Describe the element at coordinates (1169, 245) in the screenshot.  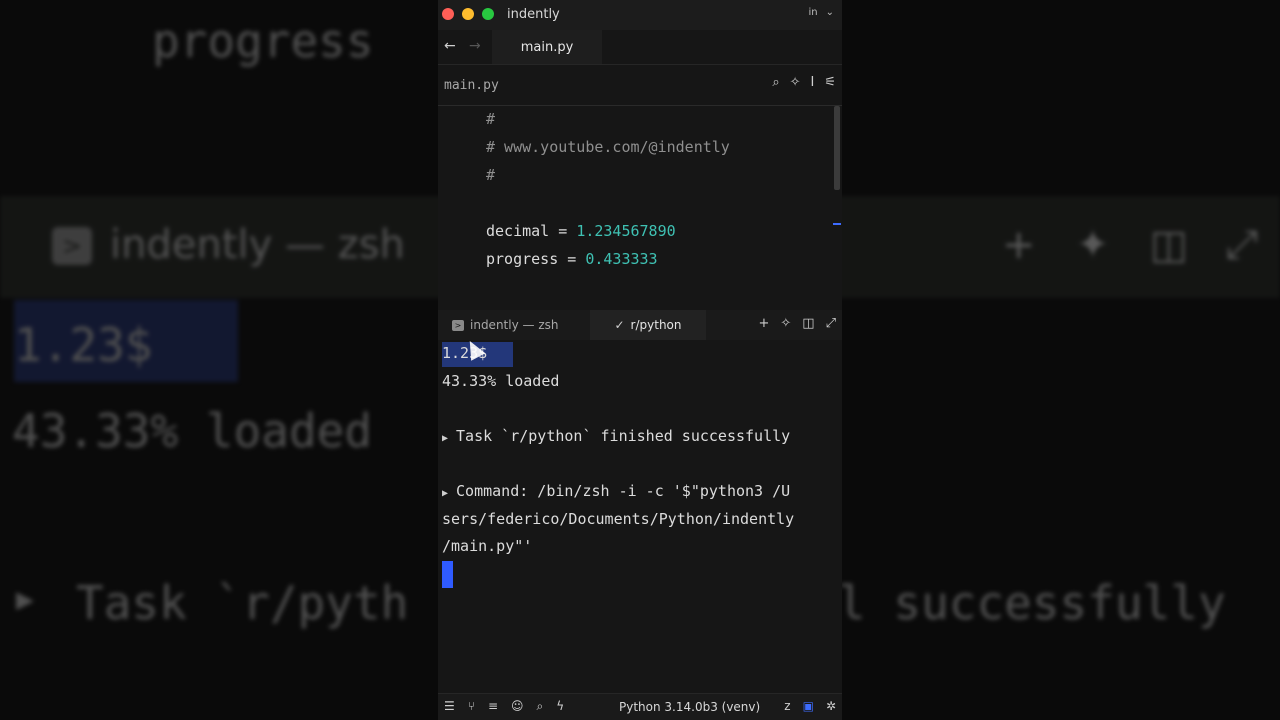
I see `bg-split-icon: ◫` at that location.